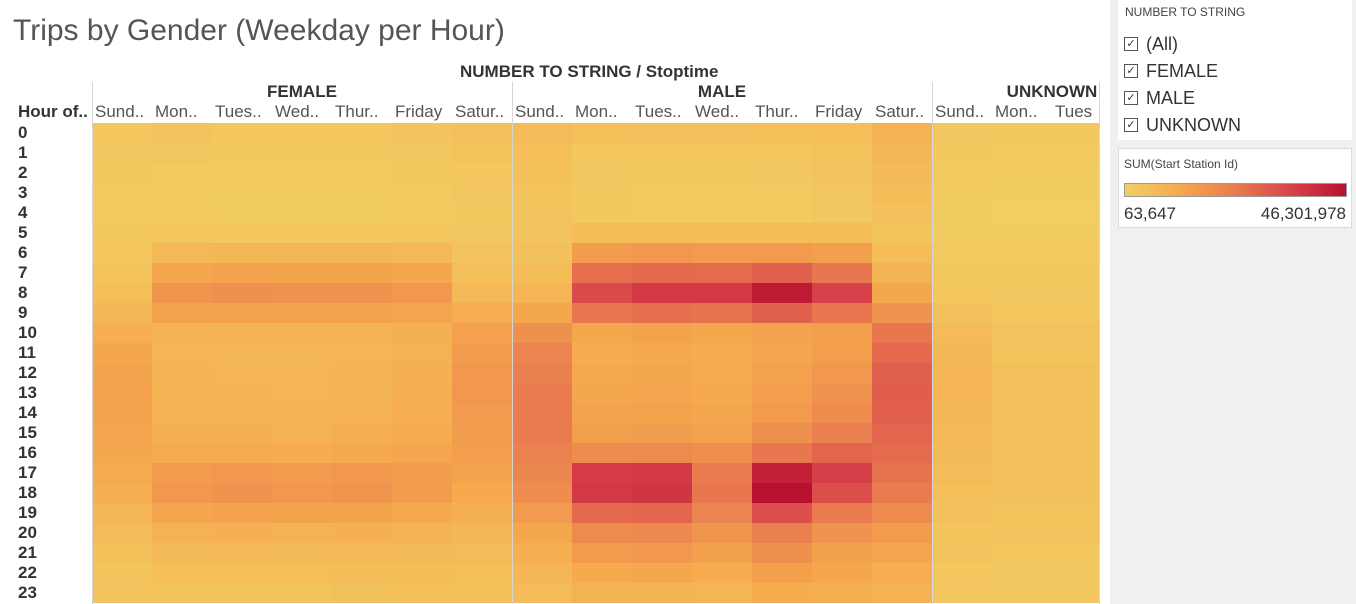 This screenshot has width=1356, height=604. Describe the element at coordinates (1159, 98) in the screenshot. I see `filter-item-male: ✓ MALE` at that location.